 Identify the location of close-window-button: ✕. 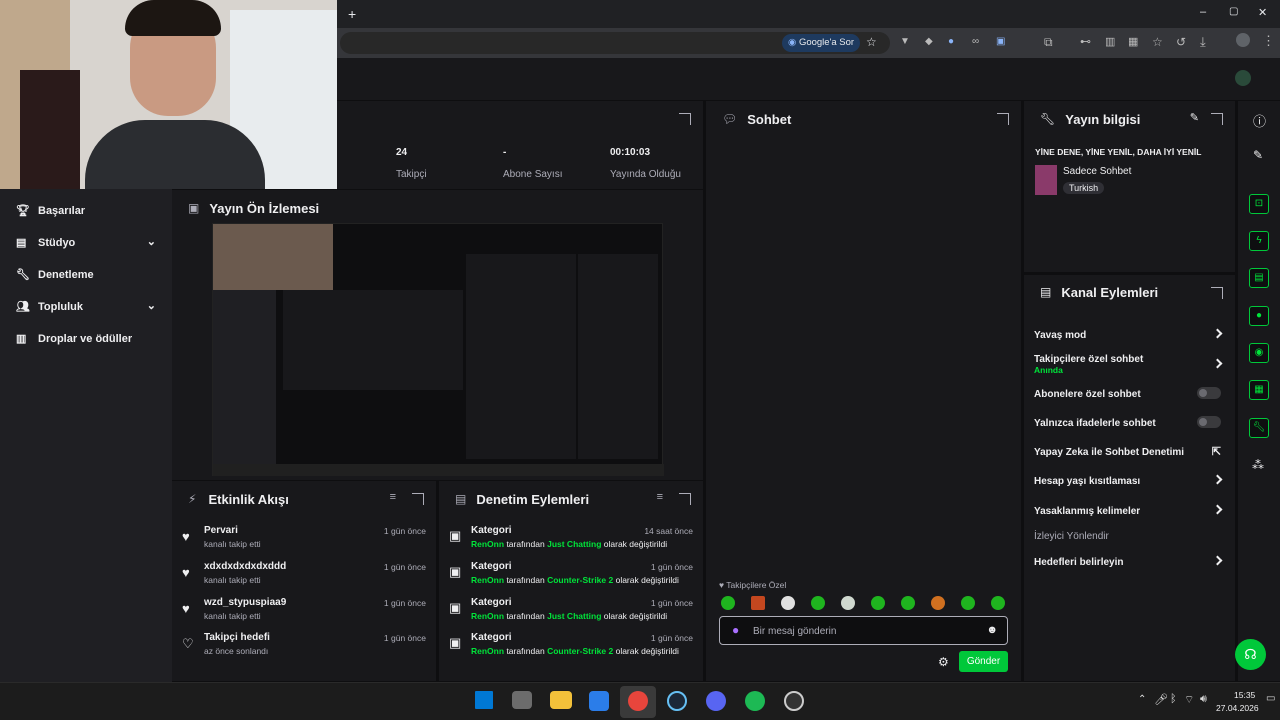
(1262, 12).